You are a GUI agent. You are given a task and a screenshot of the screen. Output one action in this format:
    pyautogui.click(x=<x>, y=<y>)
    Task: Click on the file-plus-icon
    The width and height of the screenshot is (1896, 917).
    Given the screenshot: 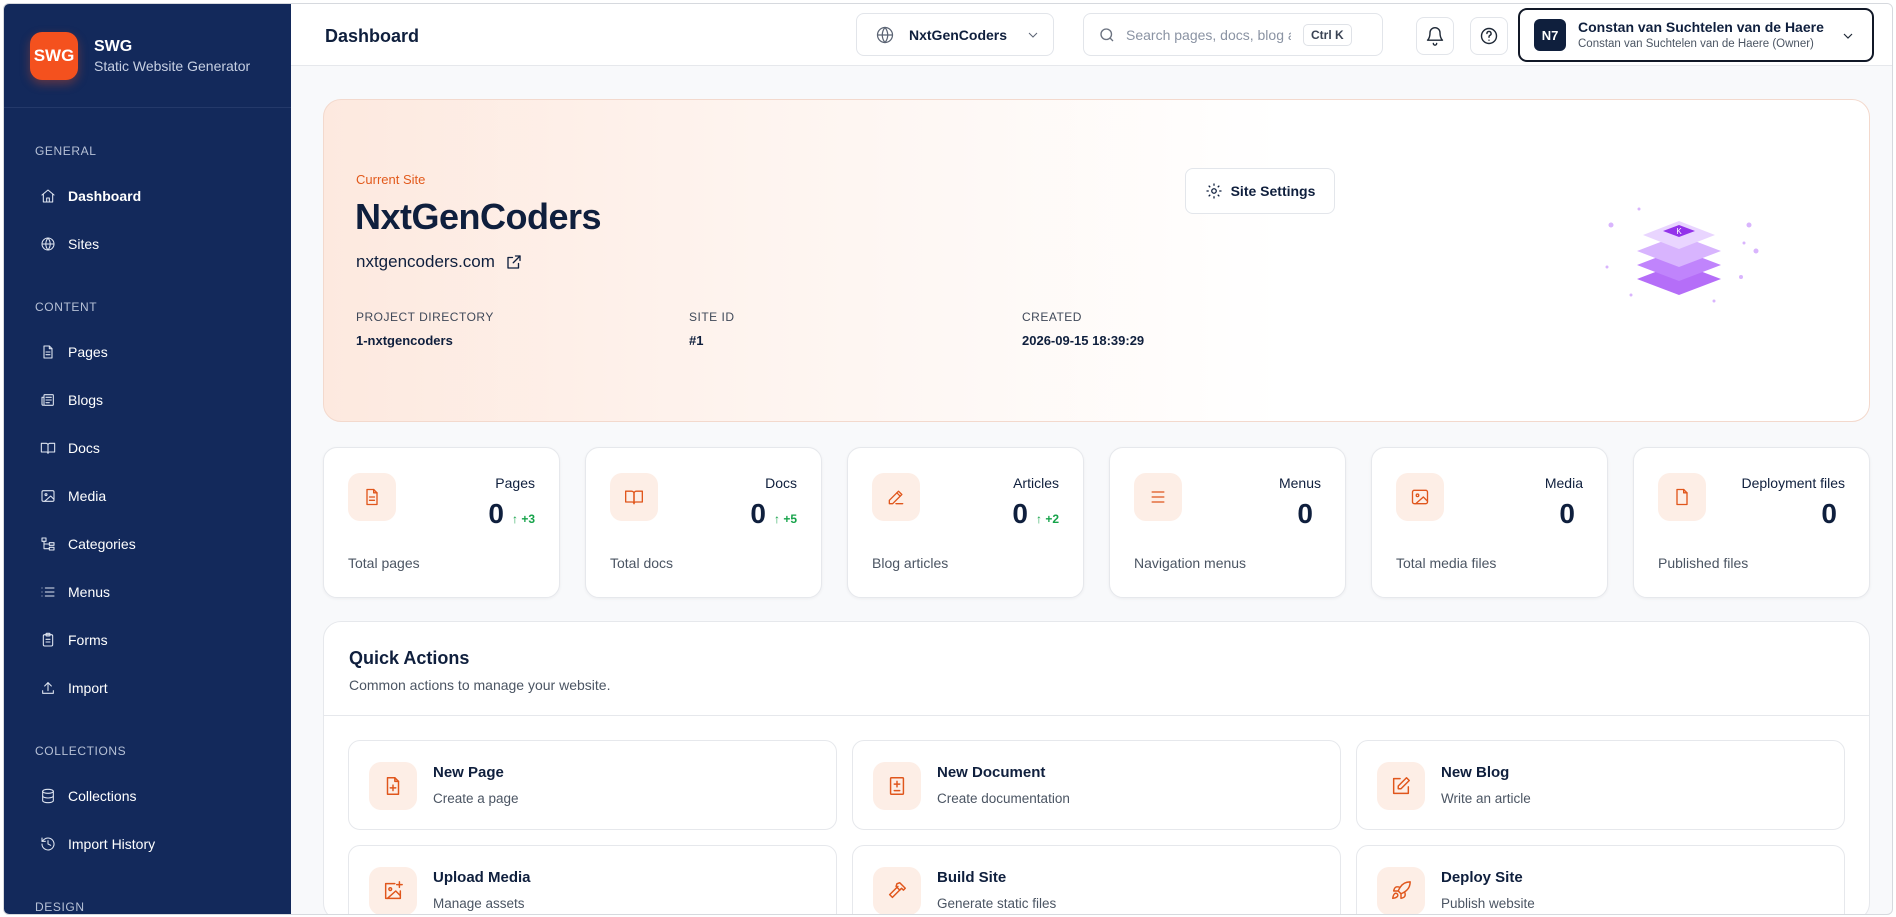 What is the action you would take?
    pyautogui.click(x=393, y=786)
    